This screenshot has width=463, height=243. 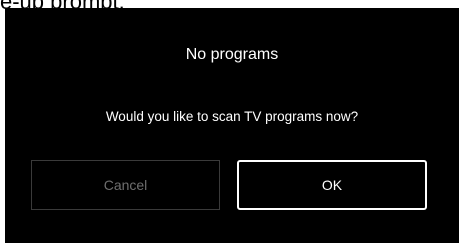 I want to click on cancel-button-label: Cancel, so click(x=125, y=185).